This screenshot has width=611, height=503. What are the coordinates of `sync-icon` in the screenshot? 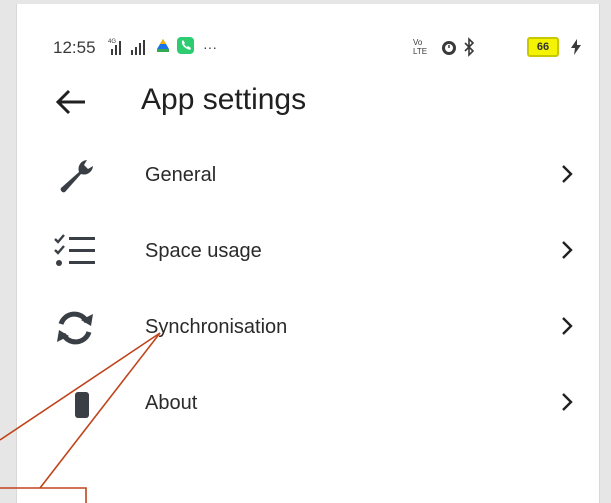 It's located at (75, 328).